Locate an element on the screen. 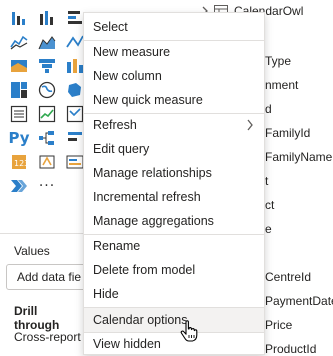  menu-item-new-quick-measure: New quick measure is located at coordinates (174, 100).